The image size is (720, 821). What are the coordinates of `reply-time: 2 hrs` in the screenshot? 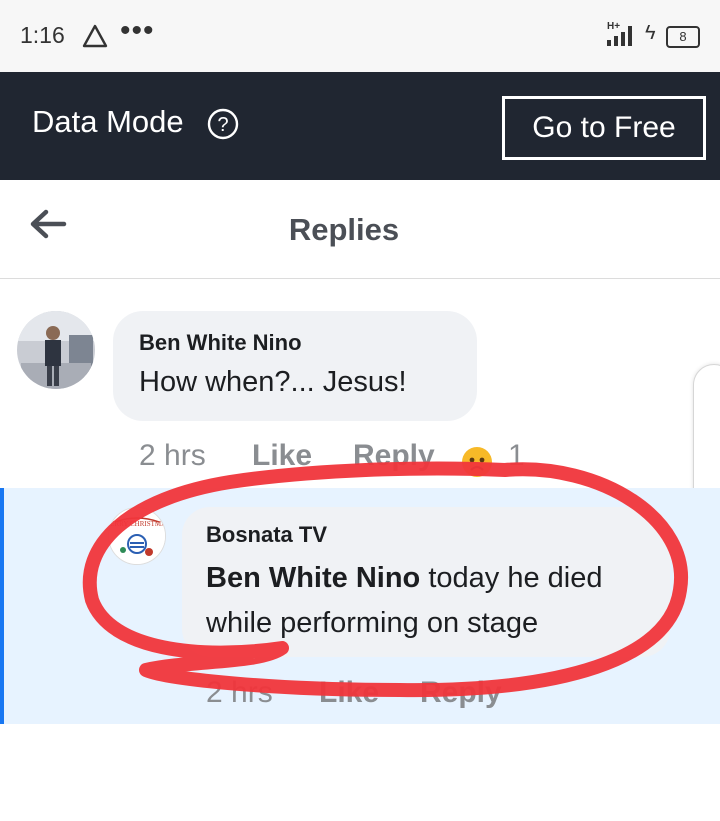 It's located at (239, 692).